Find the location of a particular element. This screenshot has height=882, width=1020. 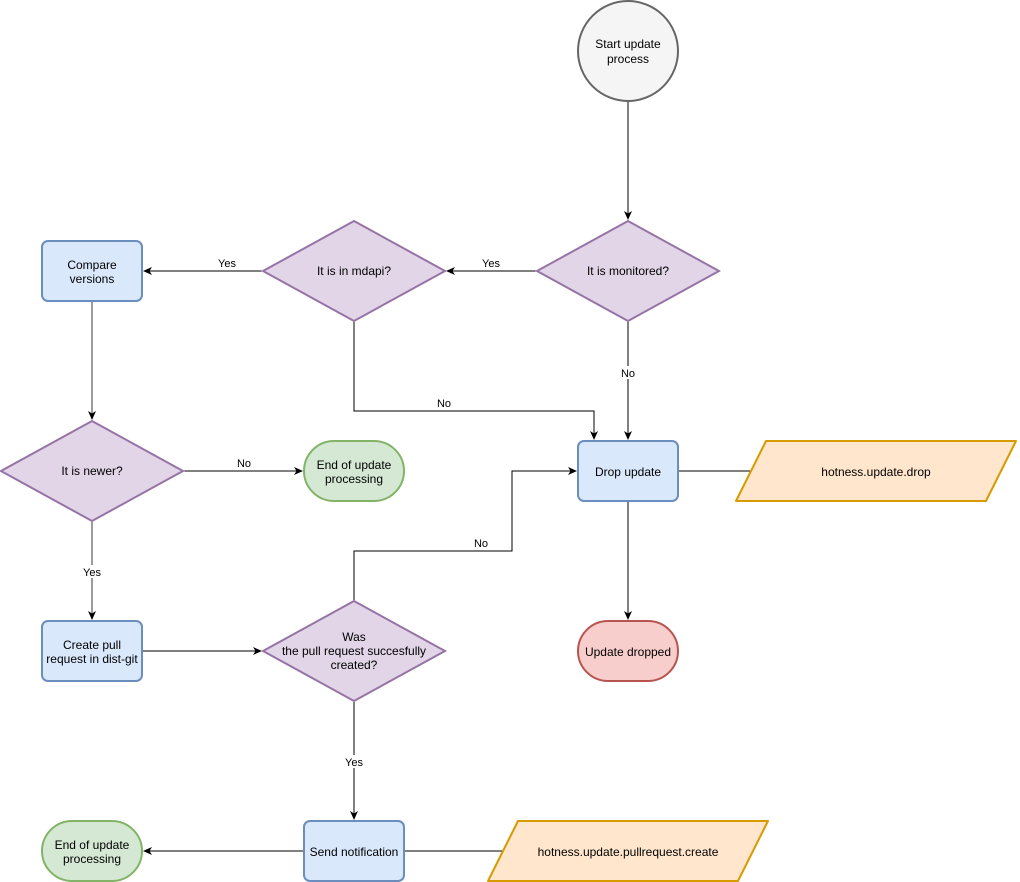

node-decision-monitored: It is monitored? is located at coordinates (628, 271).